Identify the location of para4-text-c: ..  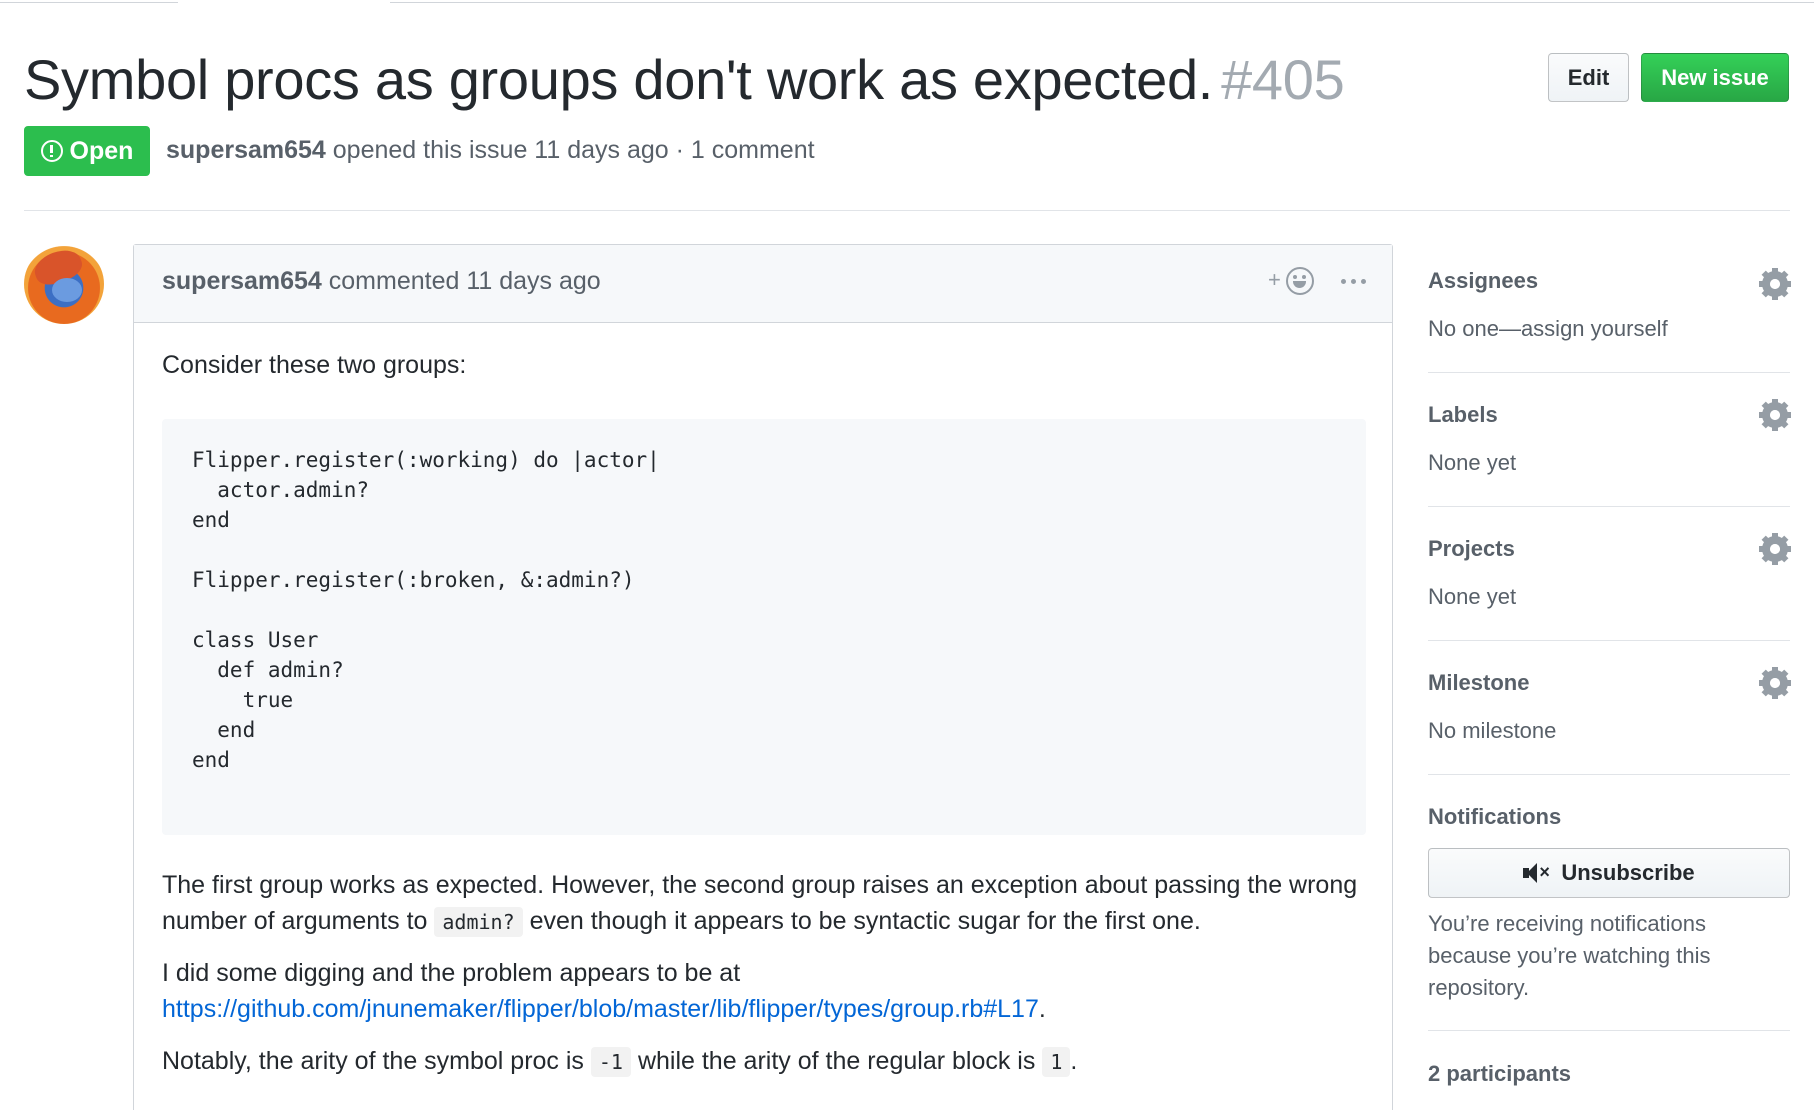
(1074, 1061).